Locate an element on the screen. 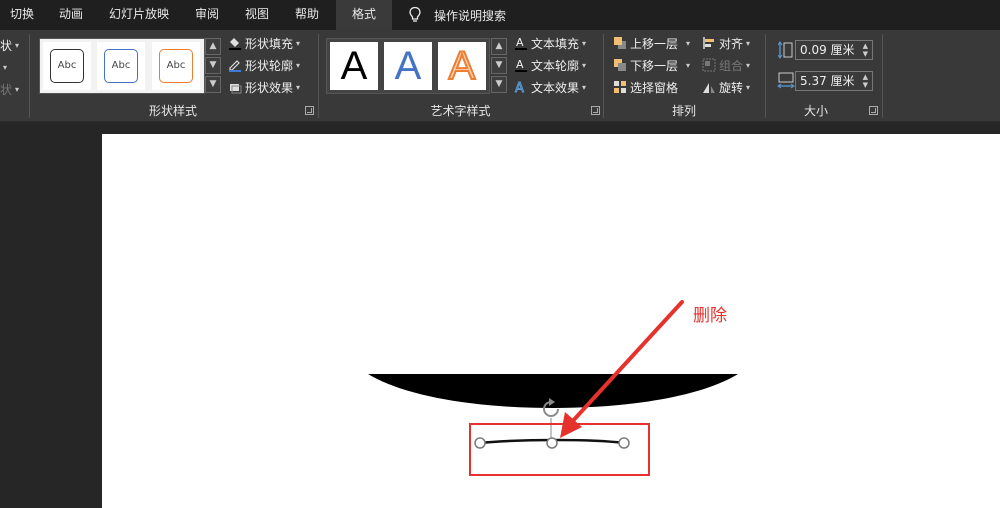 The width and height of the screenshot is (1000, 508). selection-handle-left is located at coordinates (480, 443).